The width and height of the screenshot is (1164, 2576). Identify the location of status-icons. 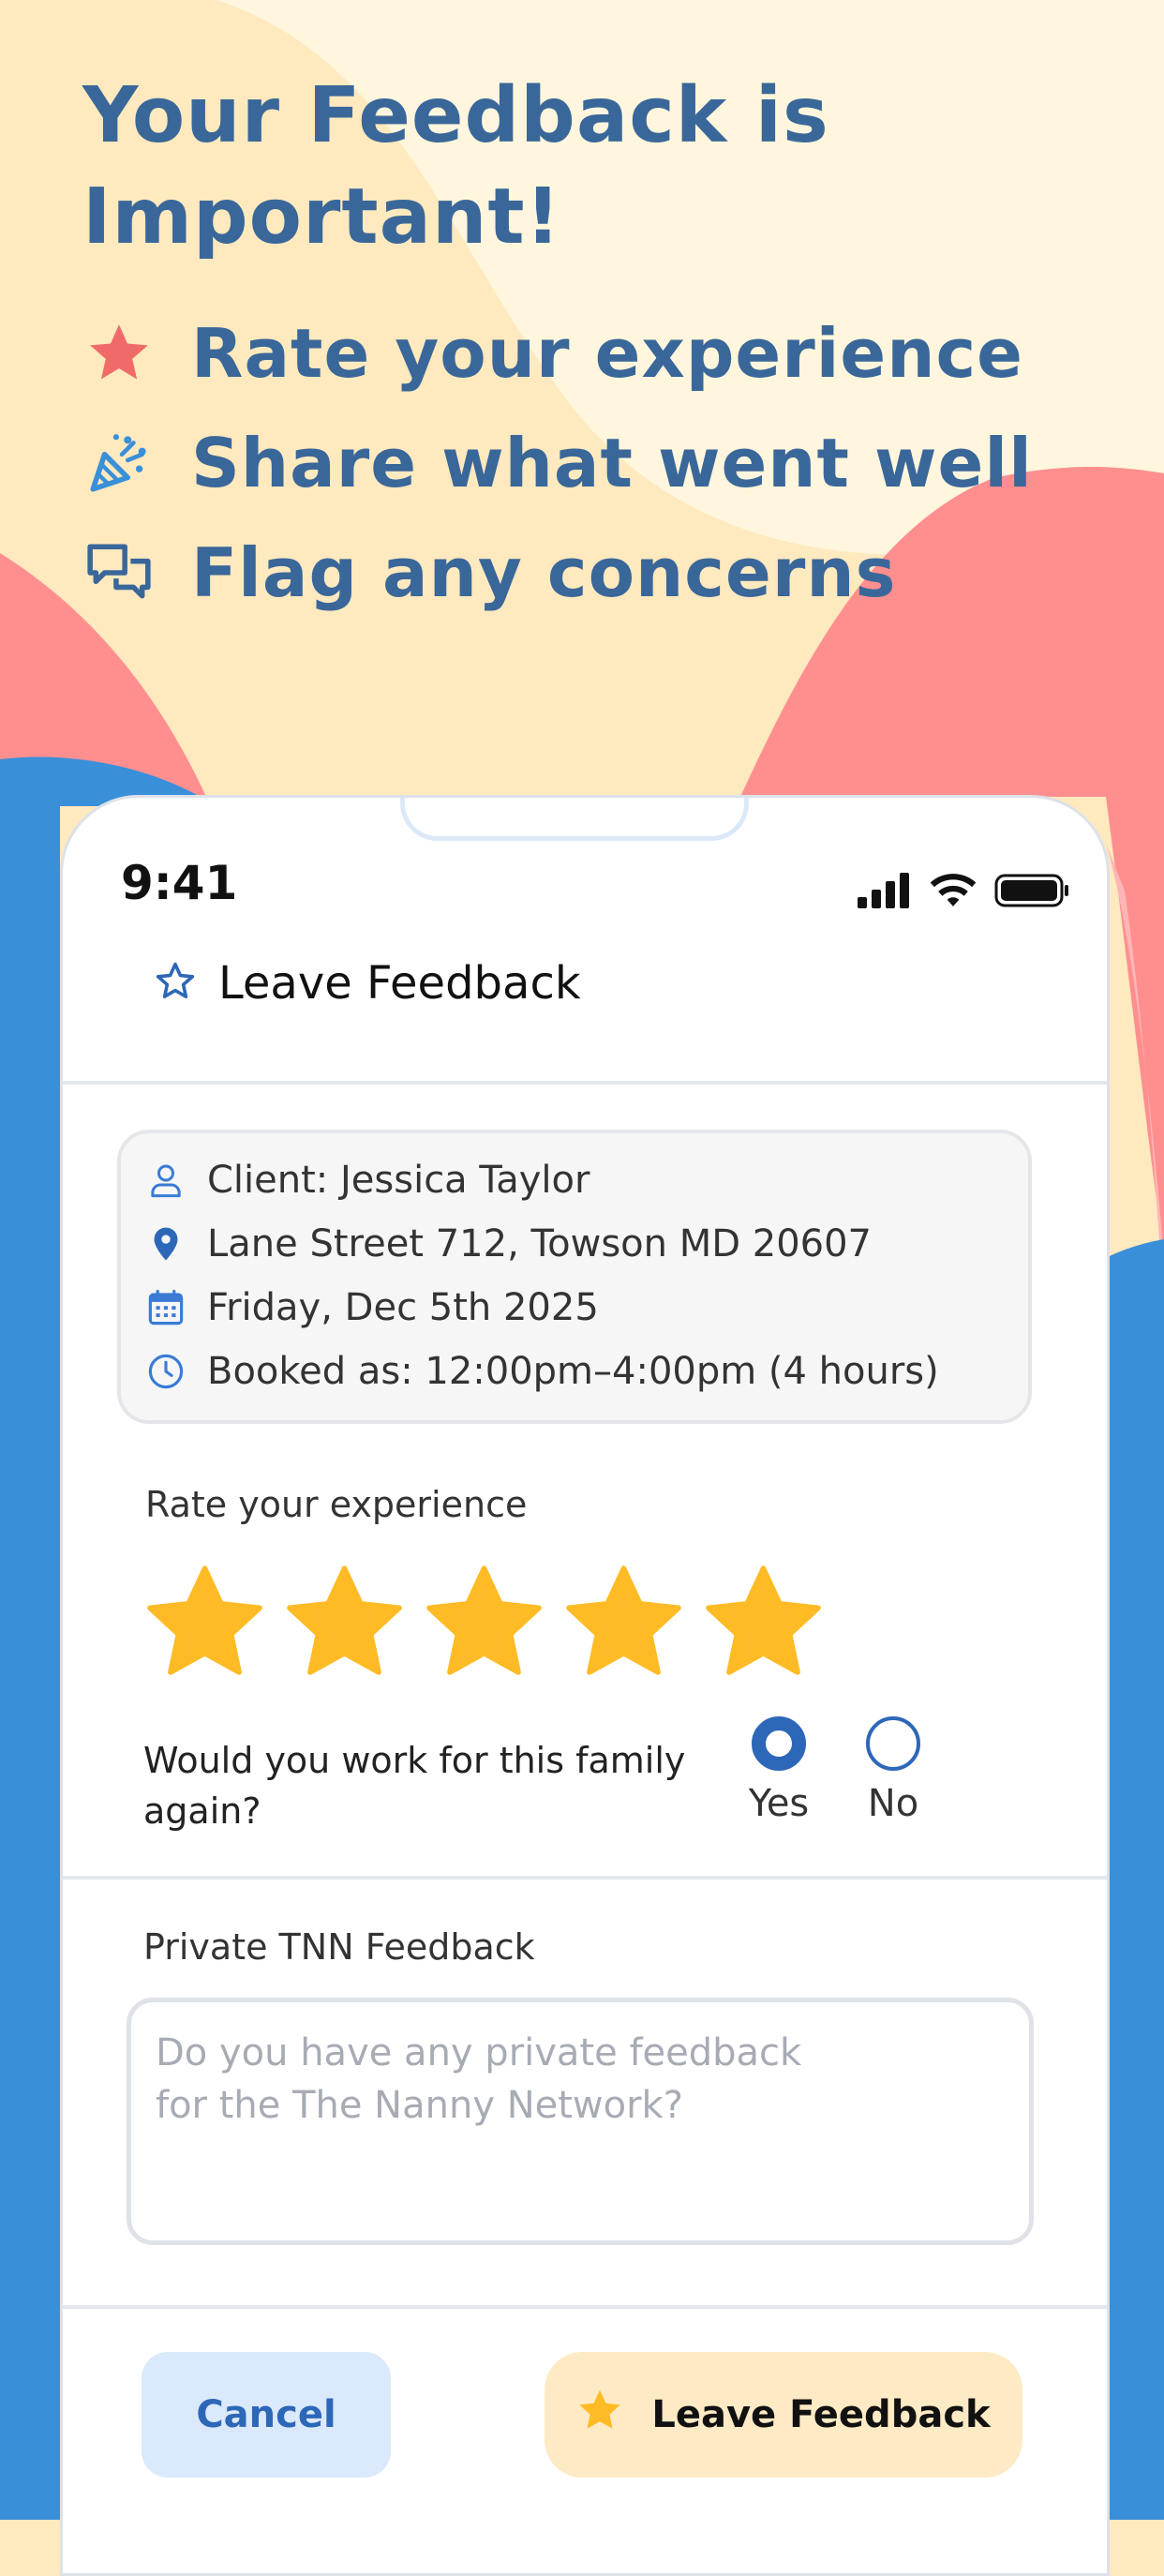
(963, 893).